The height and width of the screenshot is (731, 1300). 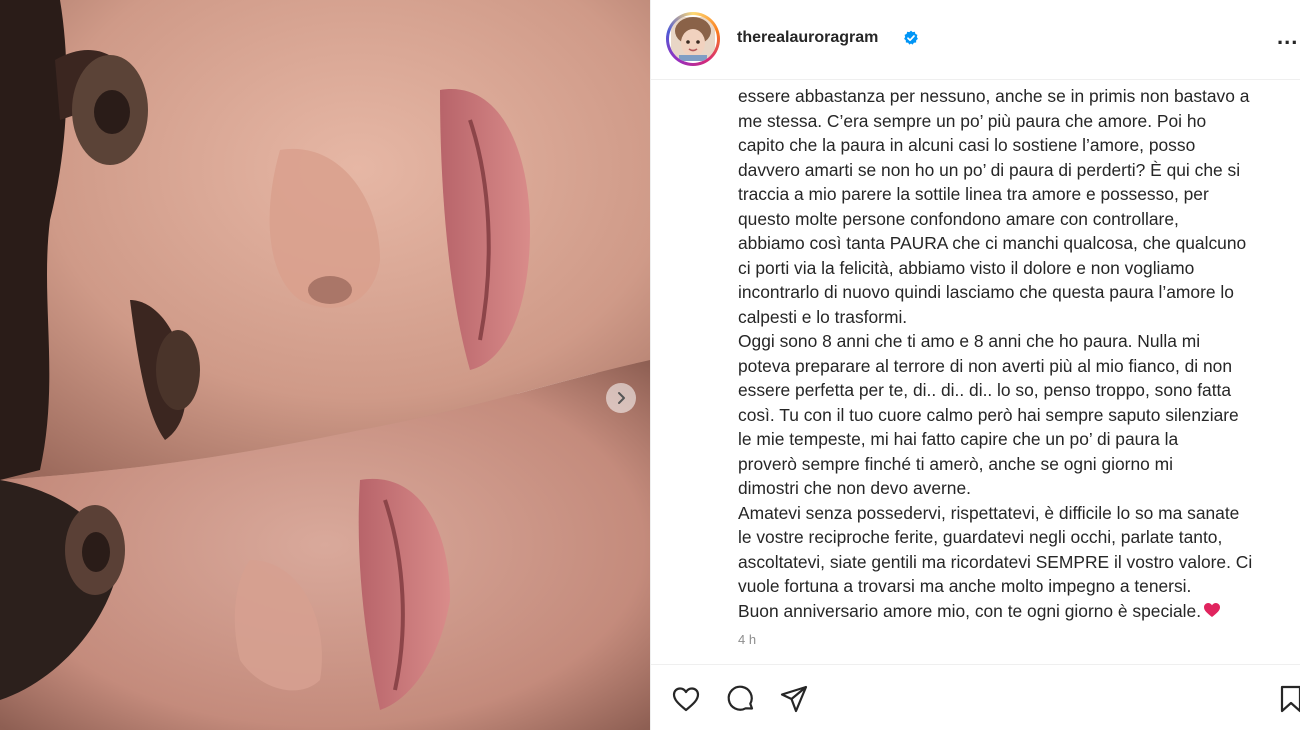 What do you see at coordinates (1212, 609) in the screenshot?
I see `red-heart-emoji-icon` at bounding box center [1212, 609].